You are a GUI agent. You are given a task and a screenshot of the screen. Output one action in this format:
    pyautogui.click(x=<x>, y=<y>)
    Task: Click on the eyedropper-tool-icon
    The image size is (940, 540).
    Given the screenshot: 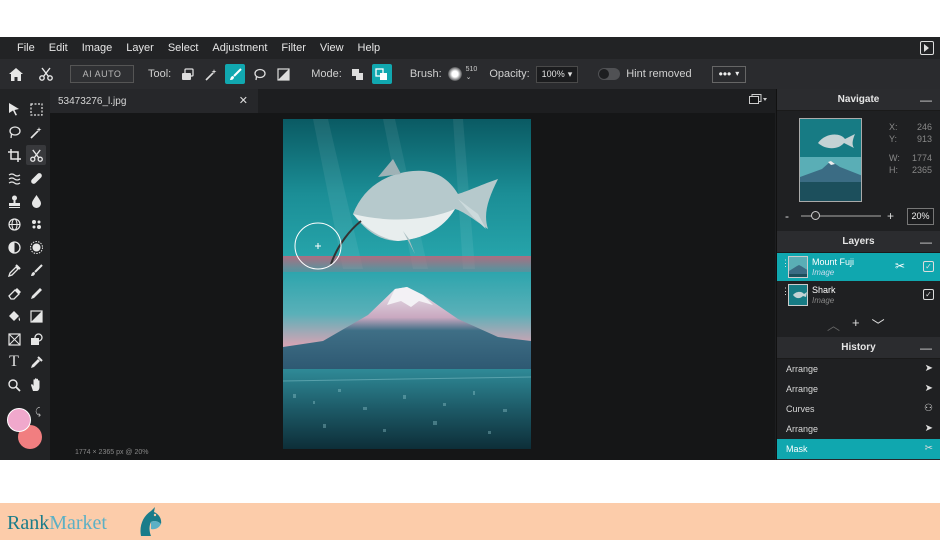 What is the action you would take?
    pyautogui.click(x=14, y=270)
    